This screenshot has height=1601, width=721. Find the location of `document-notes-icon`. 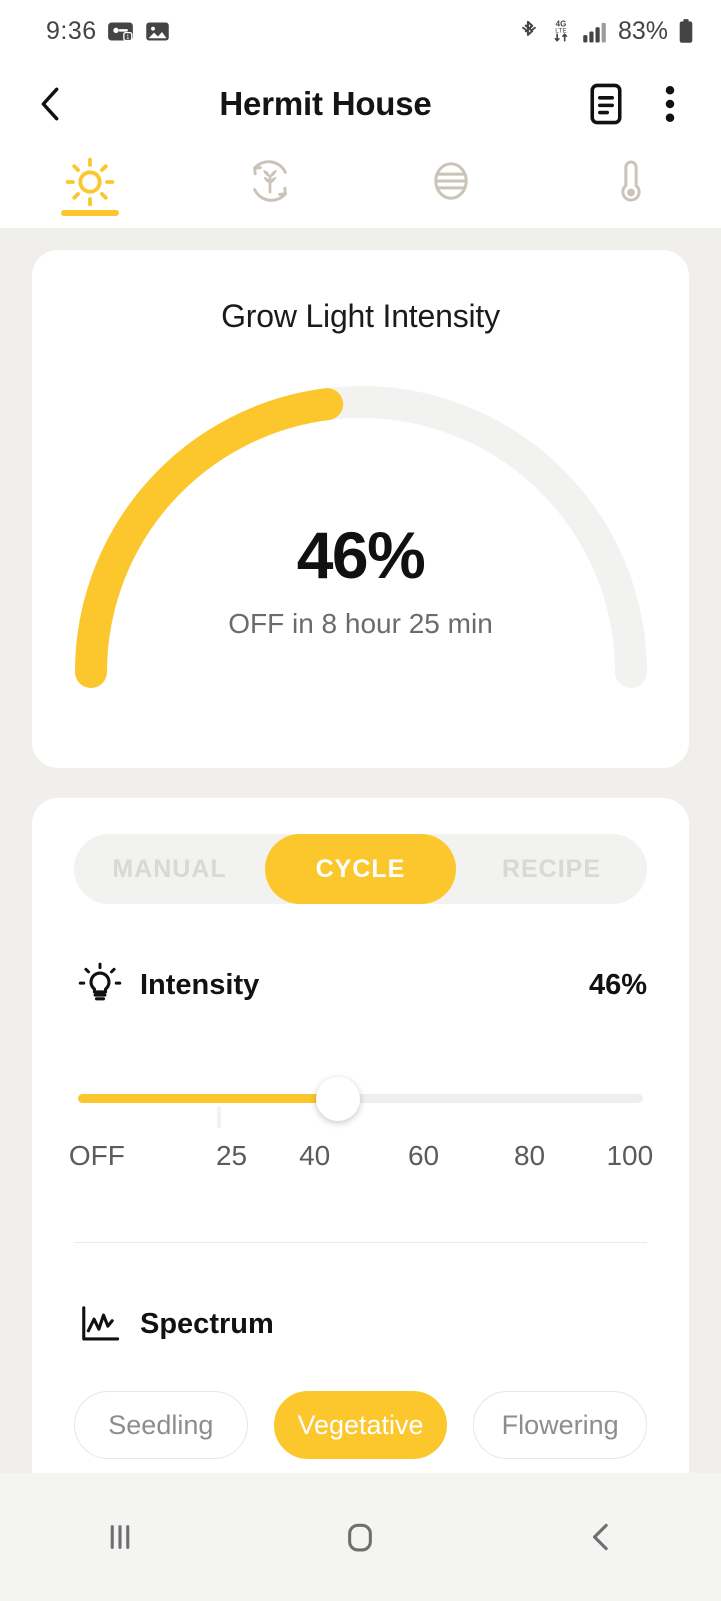

document-notes-icon is located at coordinates (606, 104).